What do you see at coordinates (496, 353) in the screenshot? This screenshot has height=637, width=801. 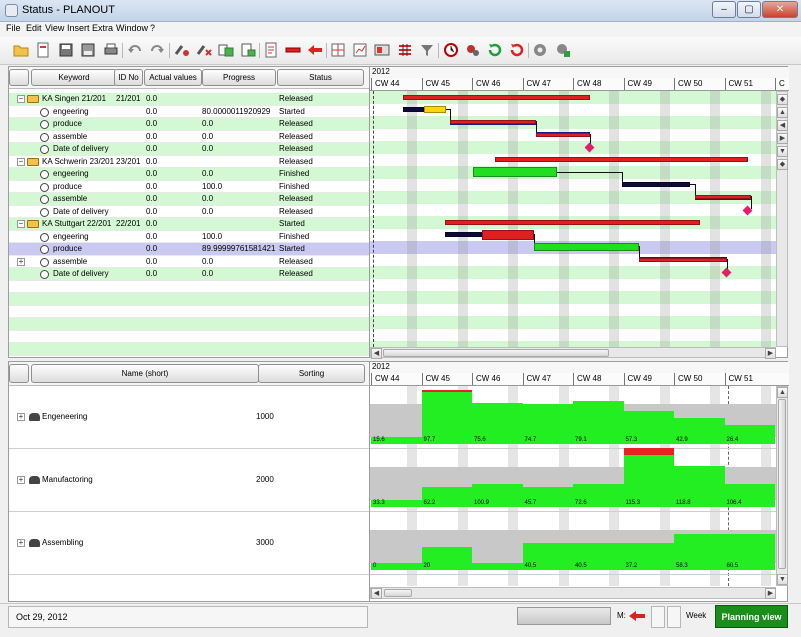 I see `gantt-scroll-thumb` at bounding box center [496, 353].